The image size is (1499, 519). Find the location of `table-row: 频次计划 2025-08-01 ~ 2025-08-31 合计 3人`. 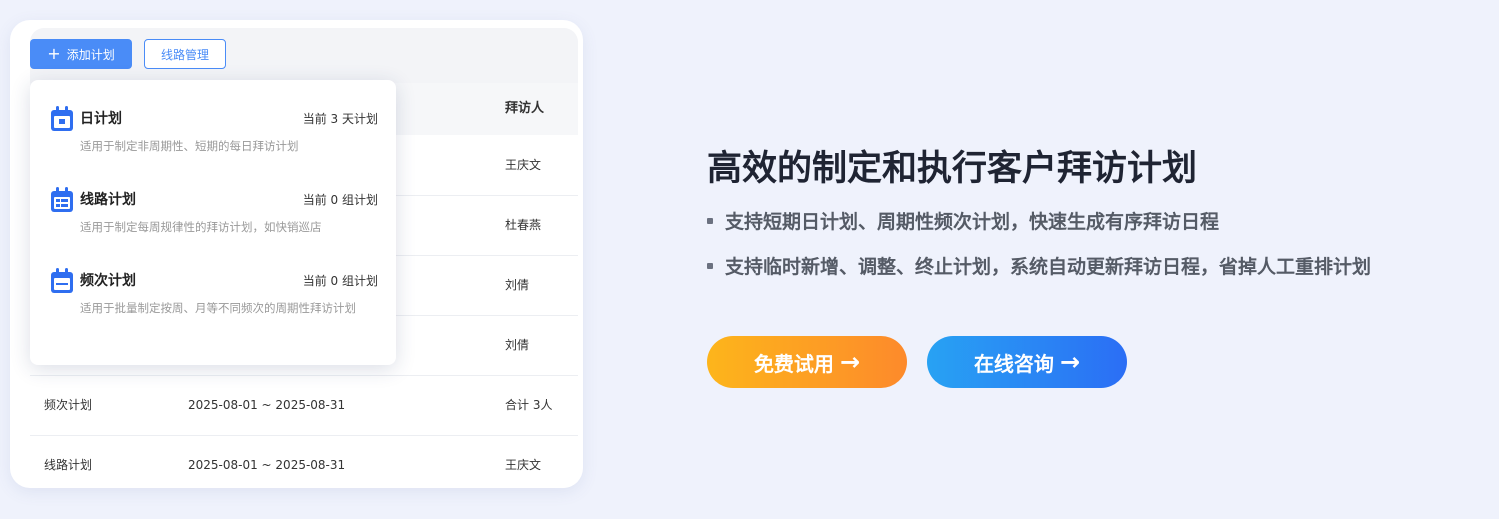

table-row: 频次计划 2025-08-01 ~ 2025-08-31 合计 3人 is located at coordinates (304, 405).